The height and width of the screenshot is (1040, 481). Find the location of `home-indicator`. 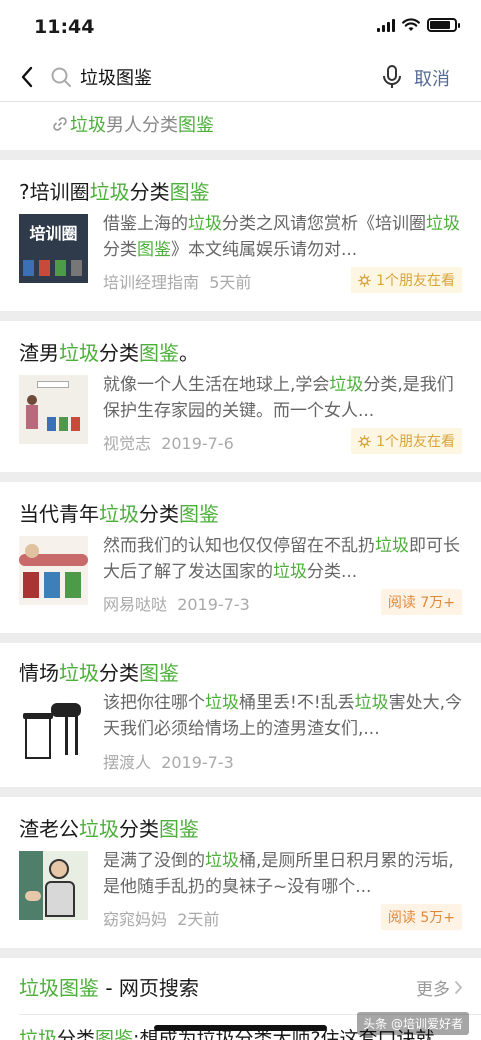

home-indicator is located at coordinates (240, 1028).